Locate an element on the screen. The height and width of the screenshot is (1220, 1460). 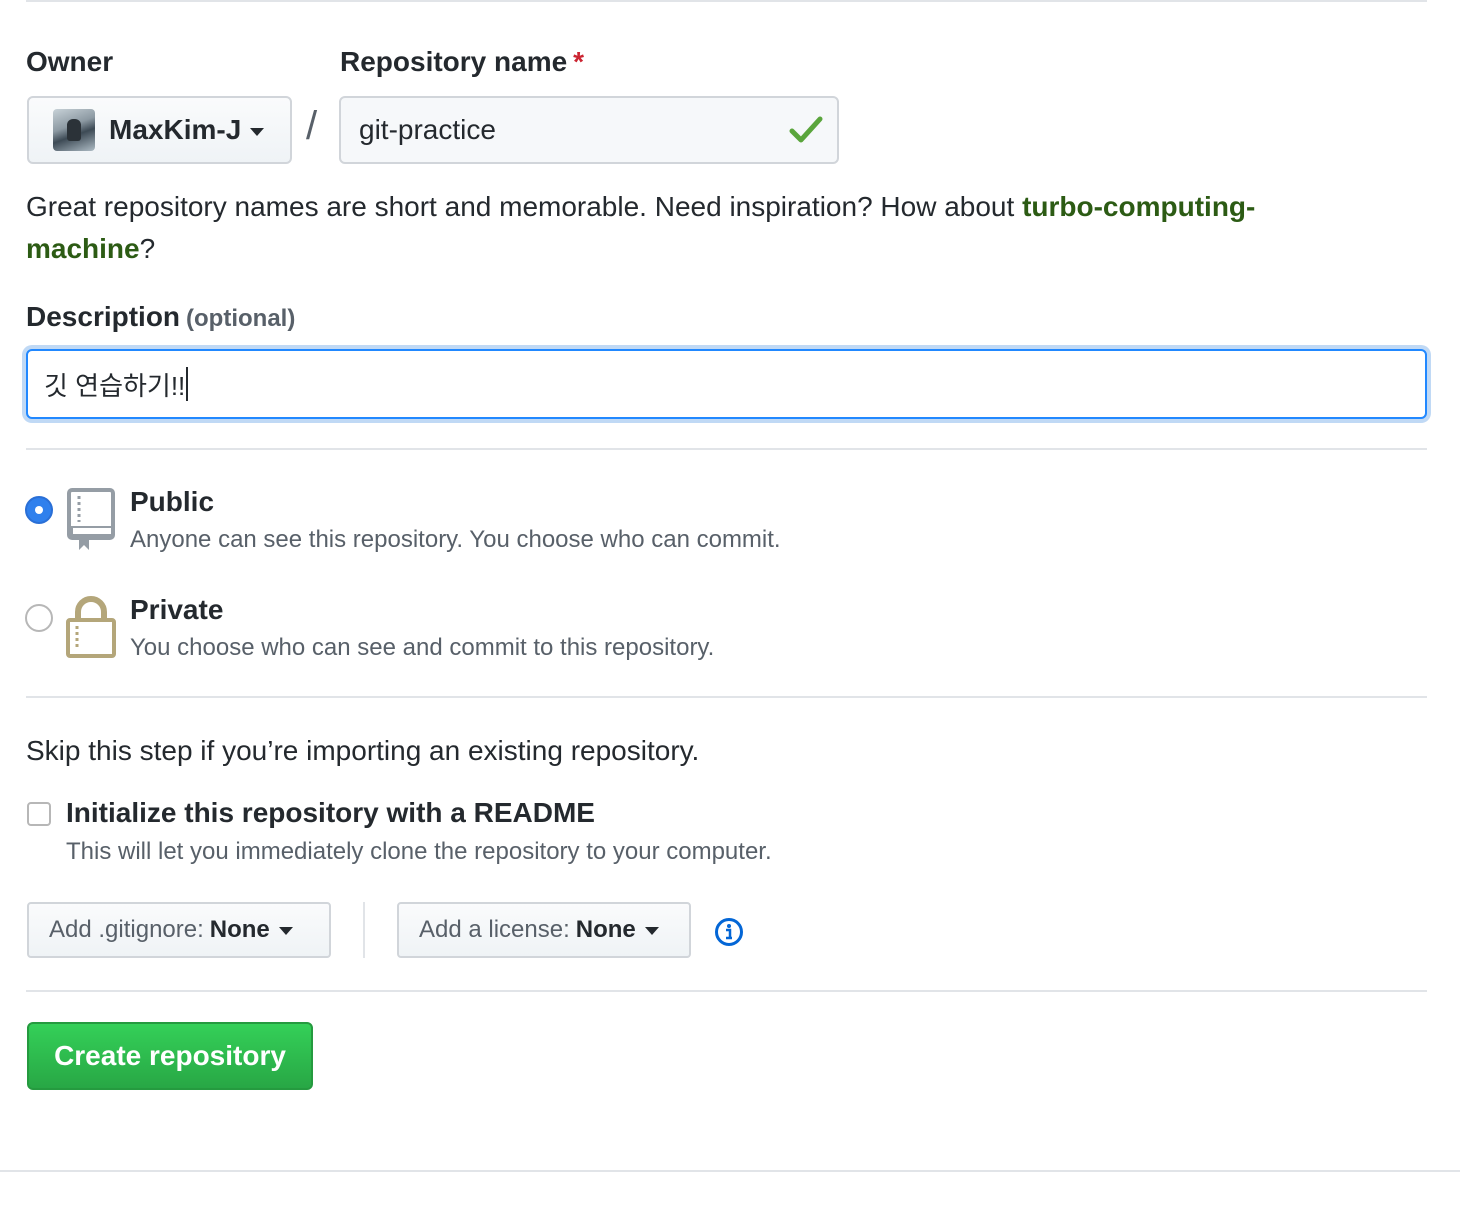
optional-hint: (optional) is located at coordinates (241, 318).